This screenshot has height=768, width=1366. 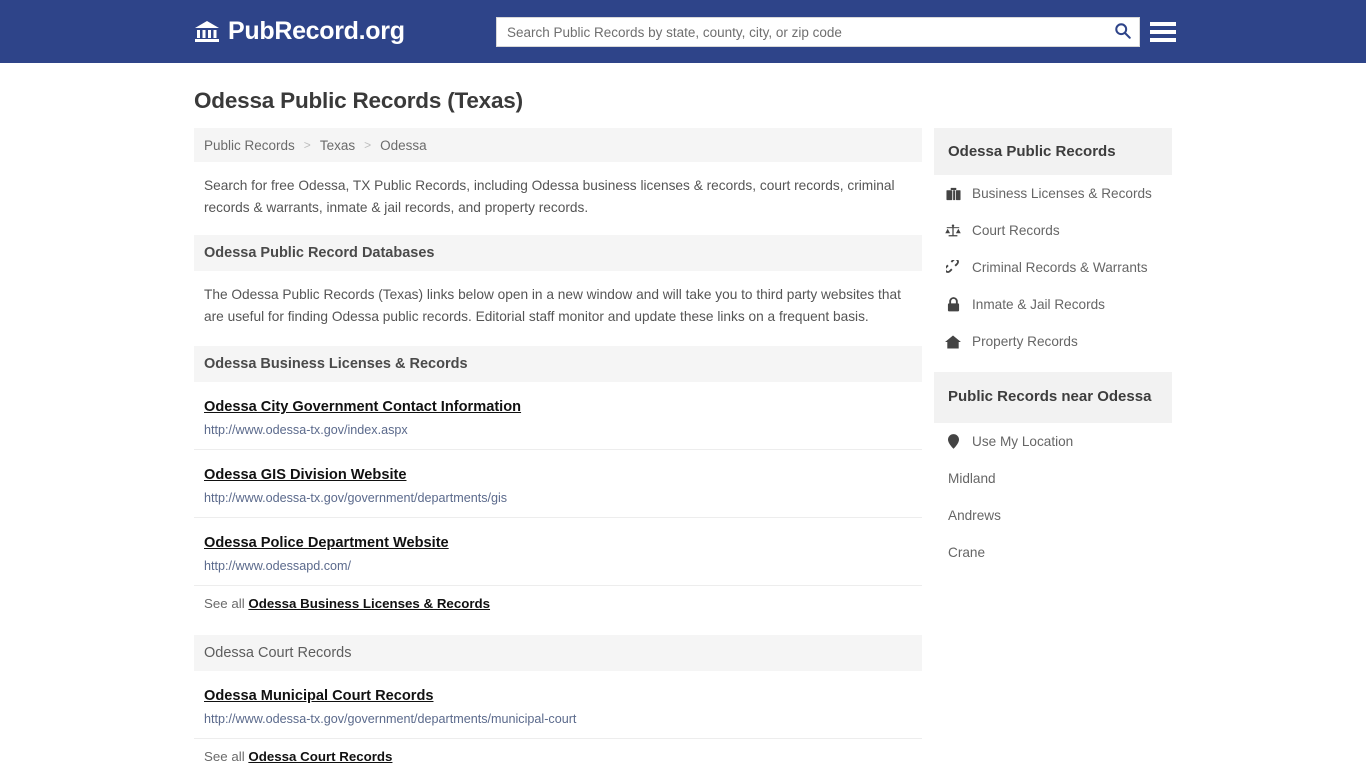 What do you see at coordinates (1053, 515) in the screenshot?
I see `sidebar-item-andrews: Andrews` at bounding box center [1053, 515].